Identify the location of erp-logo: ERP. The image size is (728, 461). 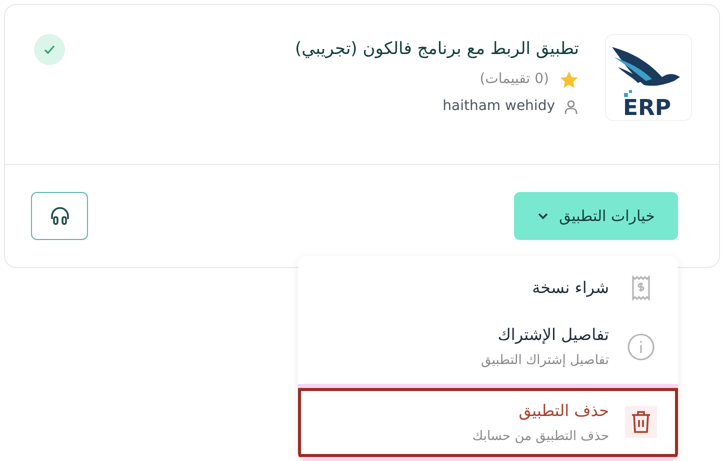
(648, 77).